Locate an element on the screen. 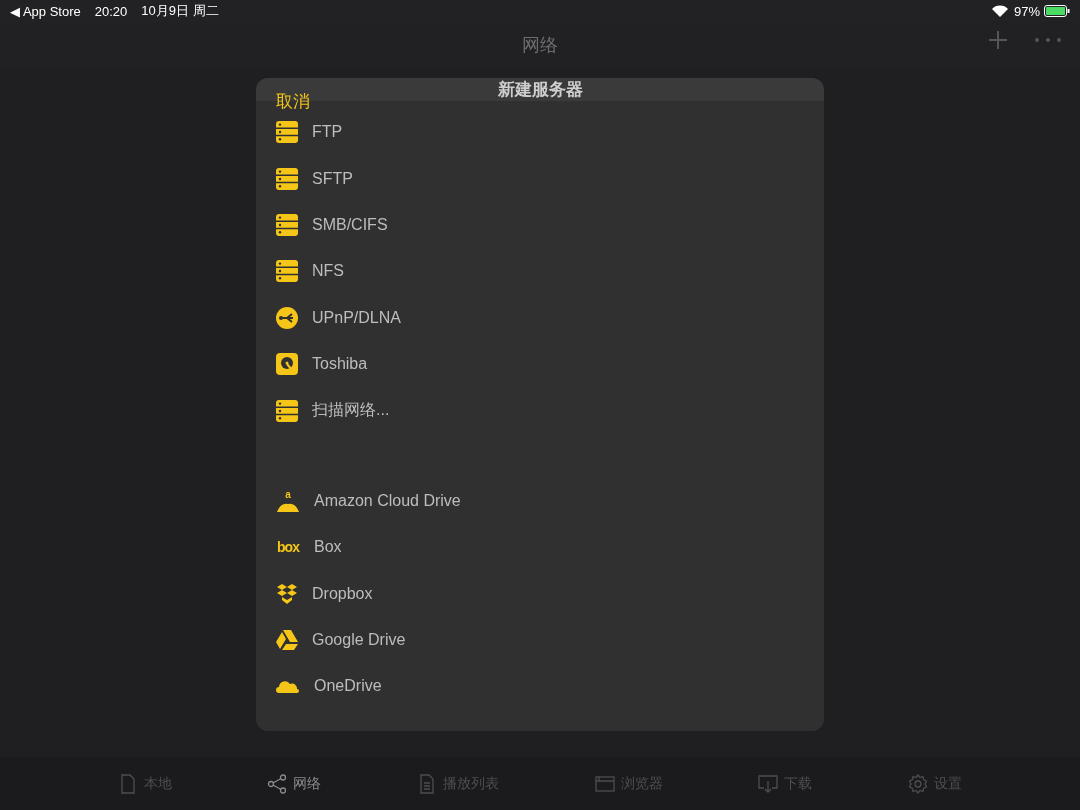  item-label: OneDrive is located at coordinates (348, 686).